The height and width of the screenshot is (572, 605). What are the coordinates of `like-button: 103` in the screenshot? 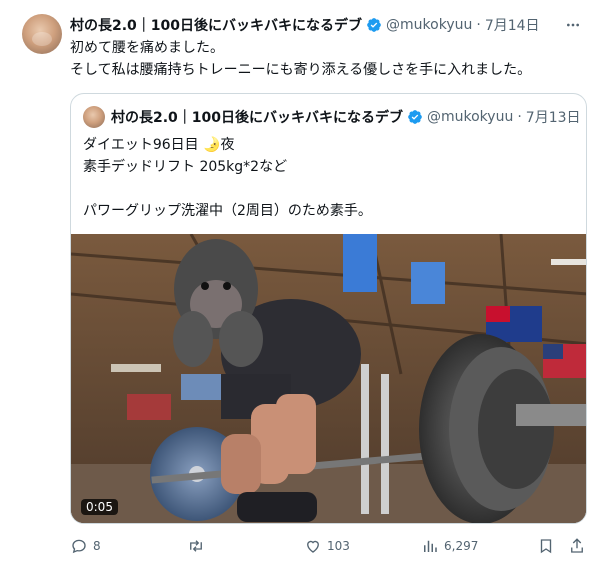 It's located at (327, 546).